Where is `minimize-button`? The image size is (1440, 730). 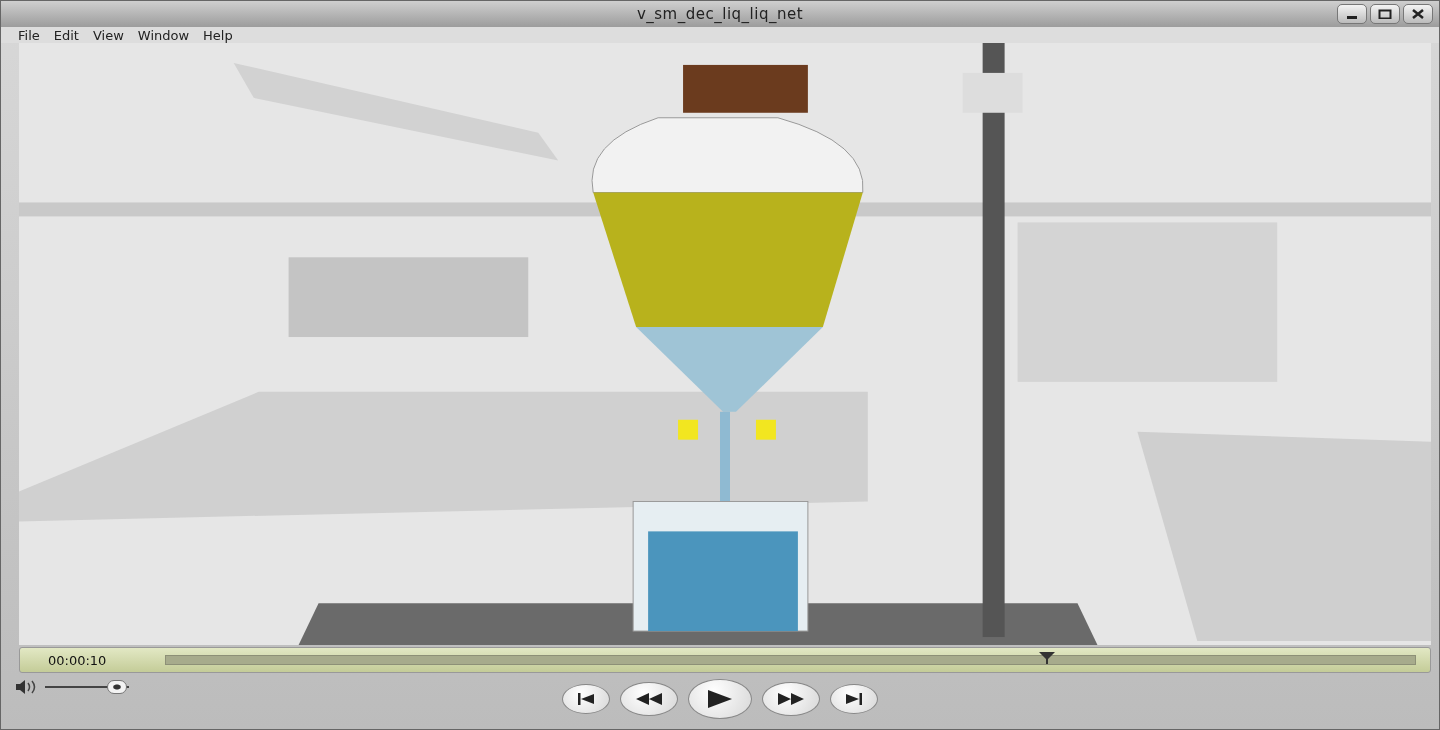 minimize-button is located at coordinates (1352, 14).